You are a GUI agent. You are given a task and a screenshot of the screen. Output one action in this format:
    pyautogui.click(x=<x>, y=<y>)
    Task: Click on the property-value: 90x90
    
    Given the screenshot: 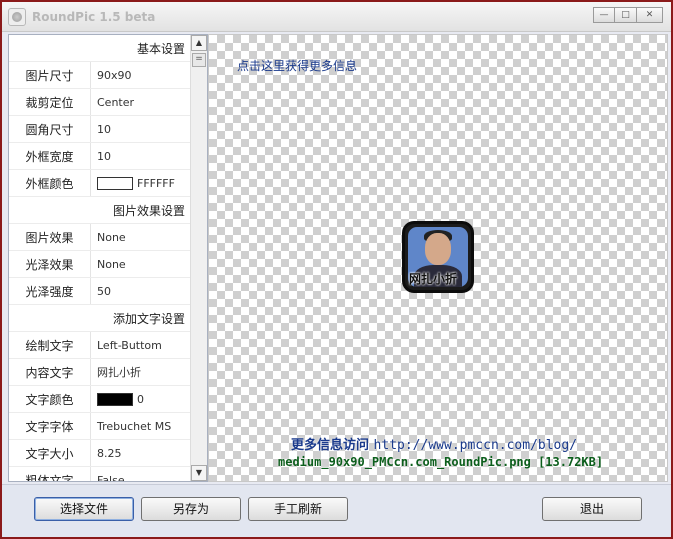 What is the action you would take?
    pyautogui.click(x=141, y=75)
    